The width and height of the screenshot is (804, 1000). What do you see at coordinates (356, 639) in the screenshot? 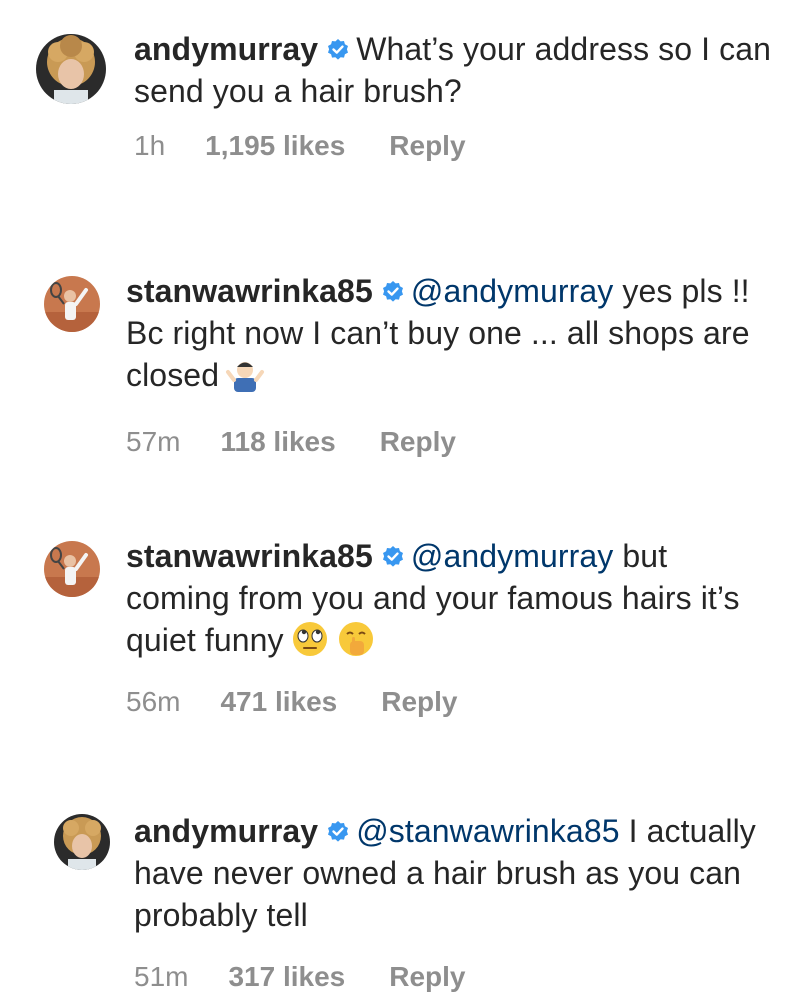
I see `face-with-hand-over-mouth-emoji-icon` at bounding box center [356, 639].